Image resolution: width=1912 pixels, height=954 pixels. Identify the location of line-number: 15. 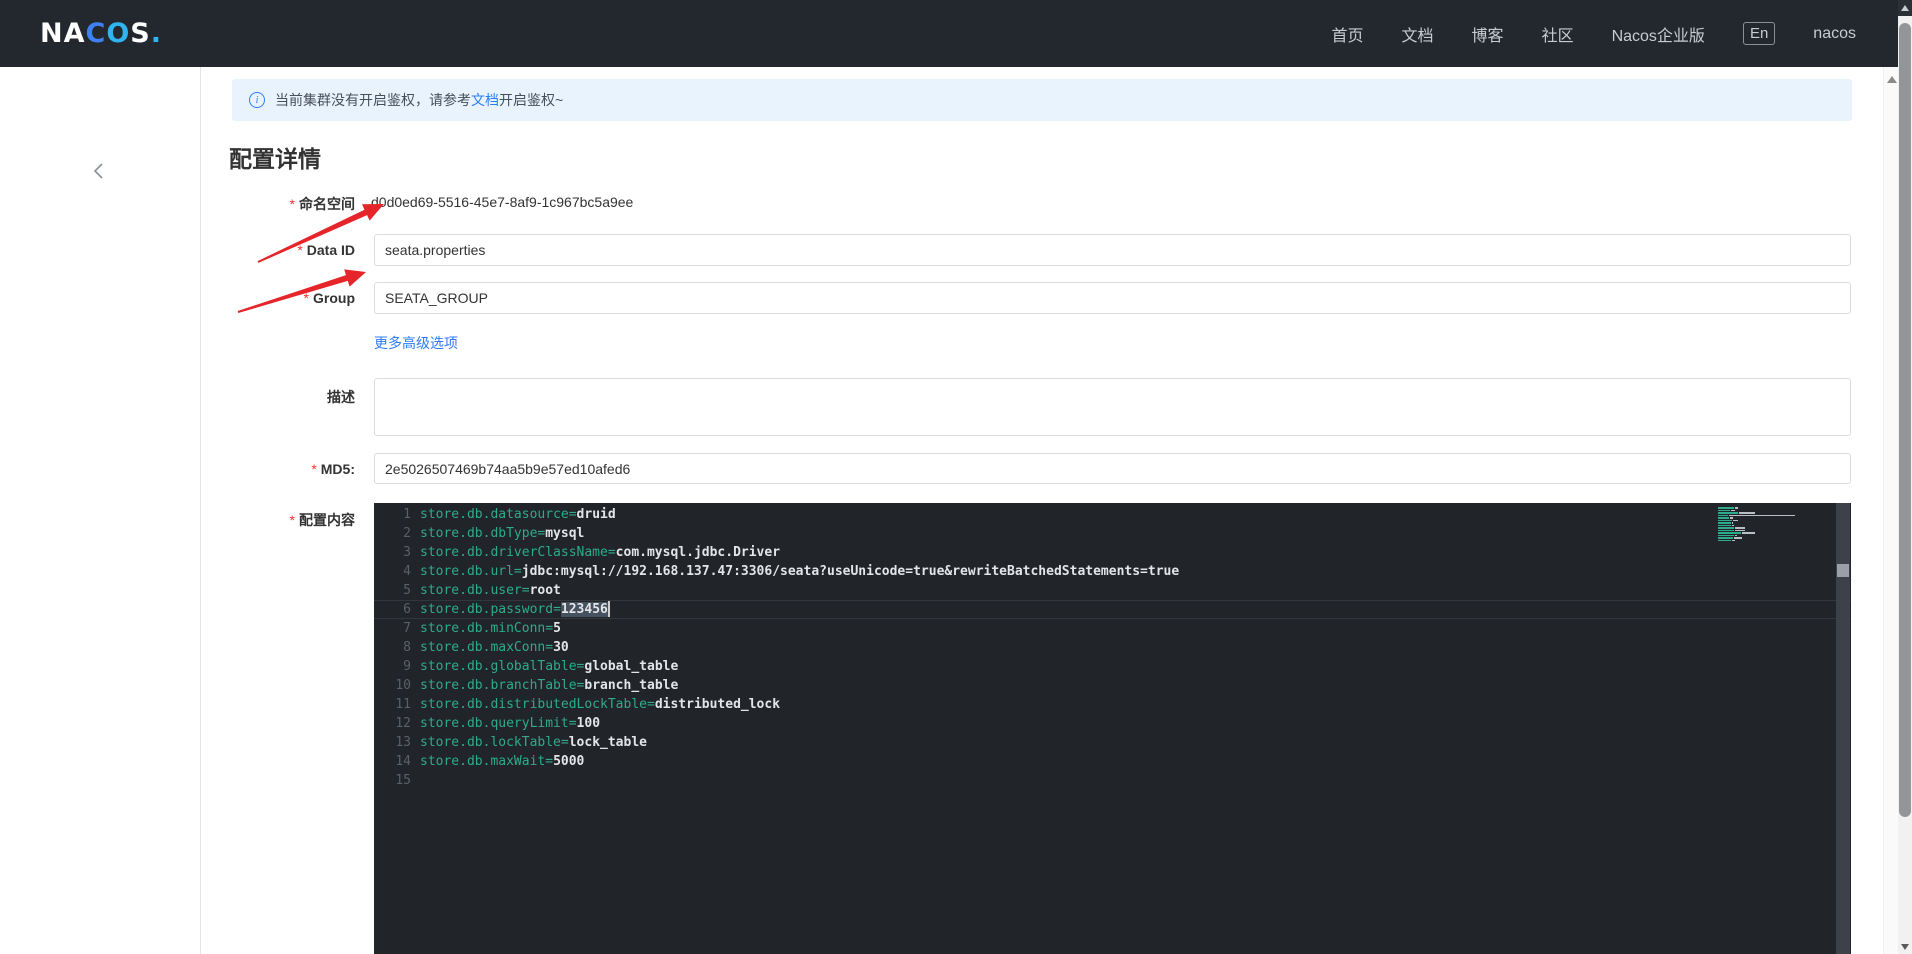
(403, 780).